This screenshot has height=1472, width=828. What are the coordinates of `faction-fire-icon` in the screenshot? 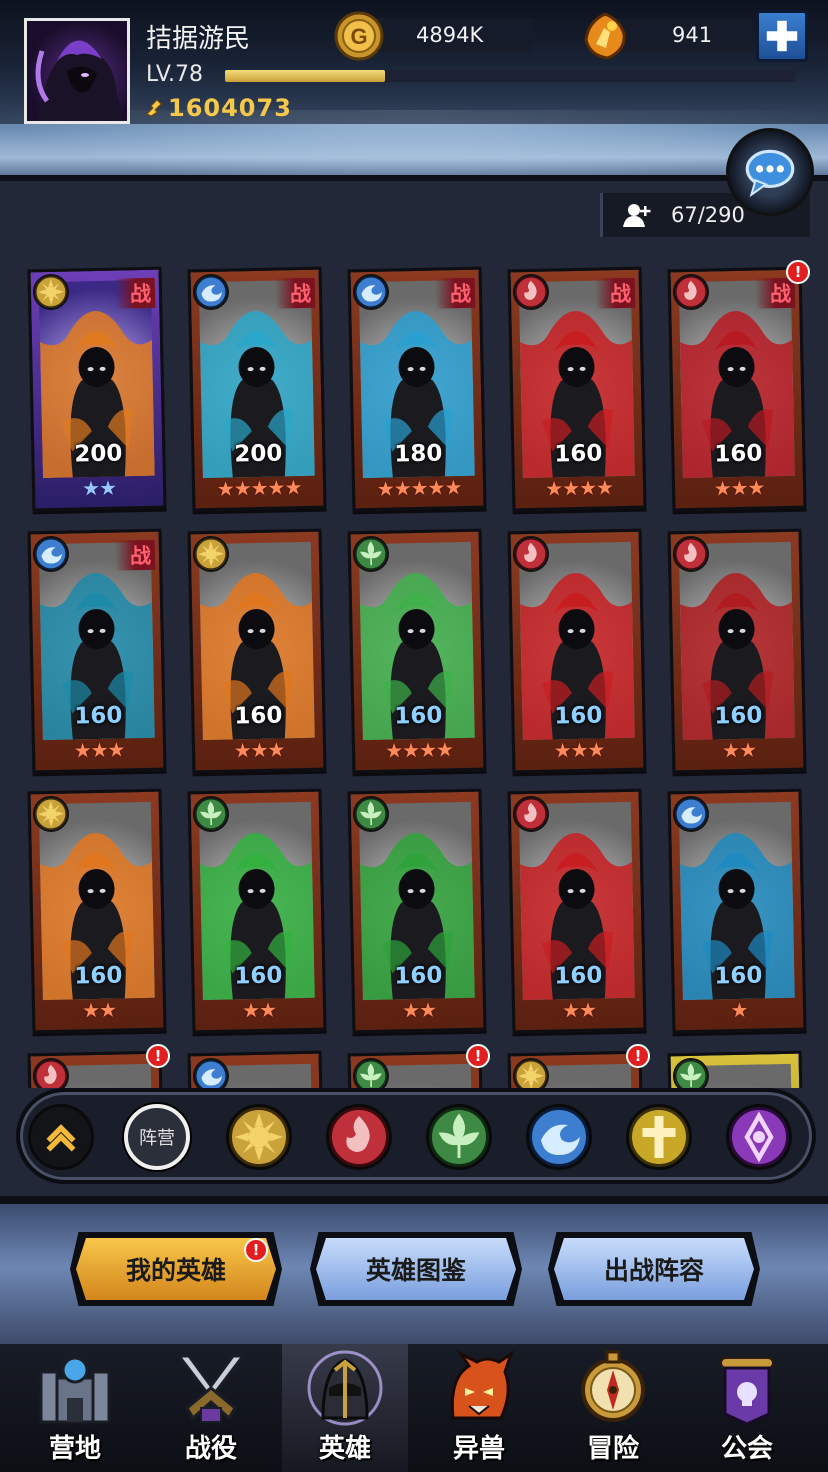 It's located at (691, 292).